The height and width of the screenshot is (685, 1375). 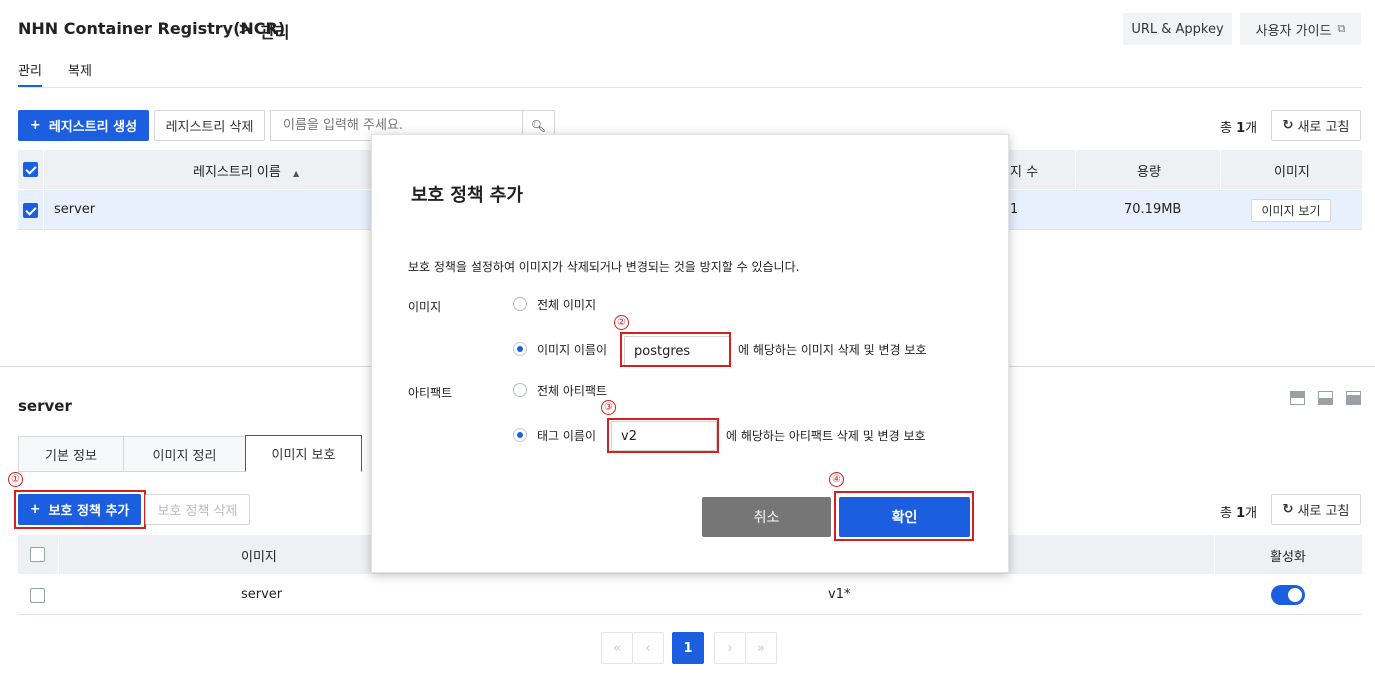 What do you see at coordinates (425, 307) in the screenshot?
I see `image-label: 이미지` at bounding box center [425, 307].